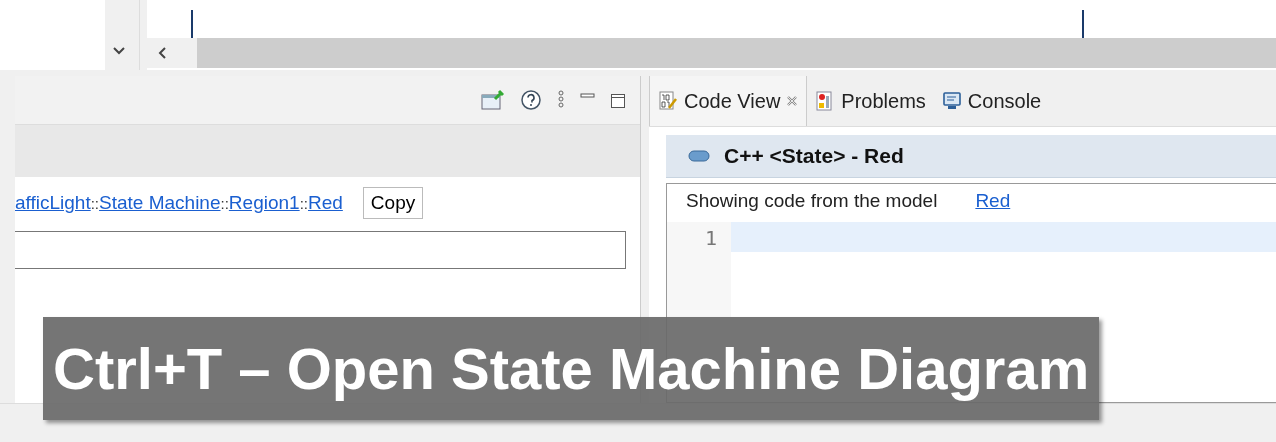 This screenshot has width=1276, height=442. I want to click on line-number: 1, so click(710, 238).